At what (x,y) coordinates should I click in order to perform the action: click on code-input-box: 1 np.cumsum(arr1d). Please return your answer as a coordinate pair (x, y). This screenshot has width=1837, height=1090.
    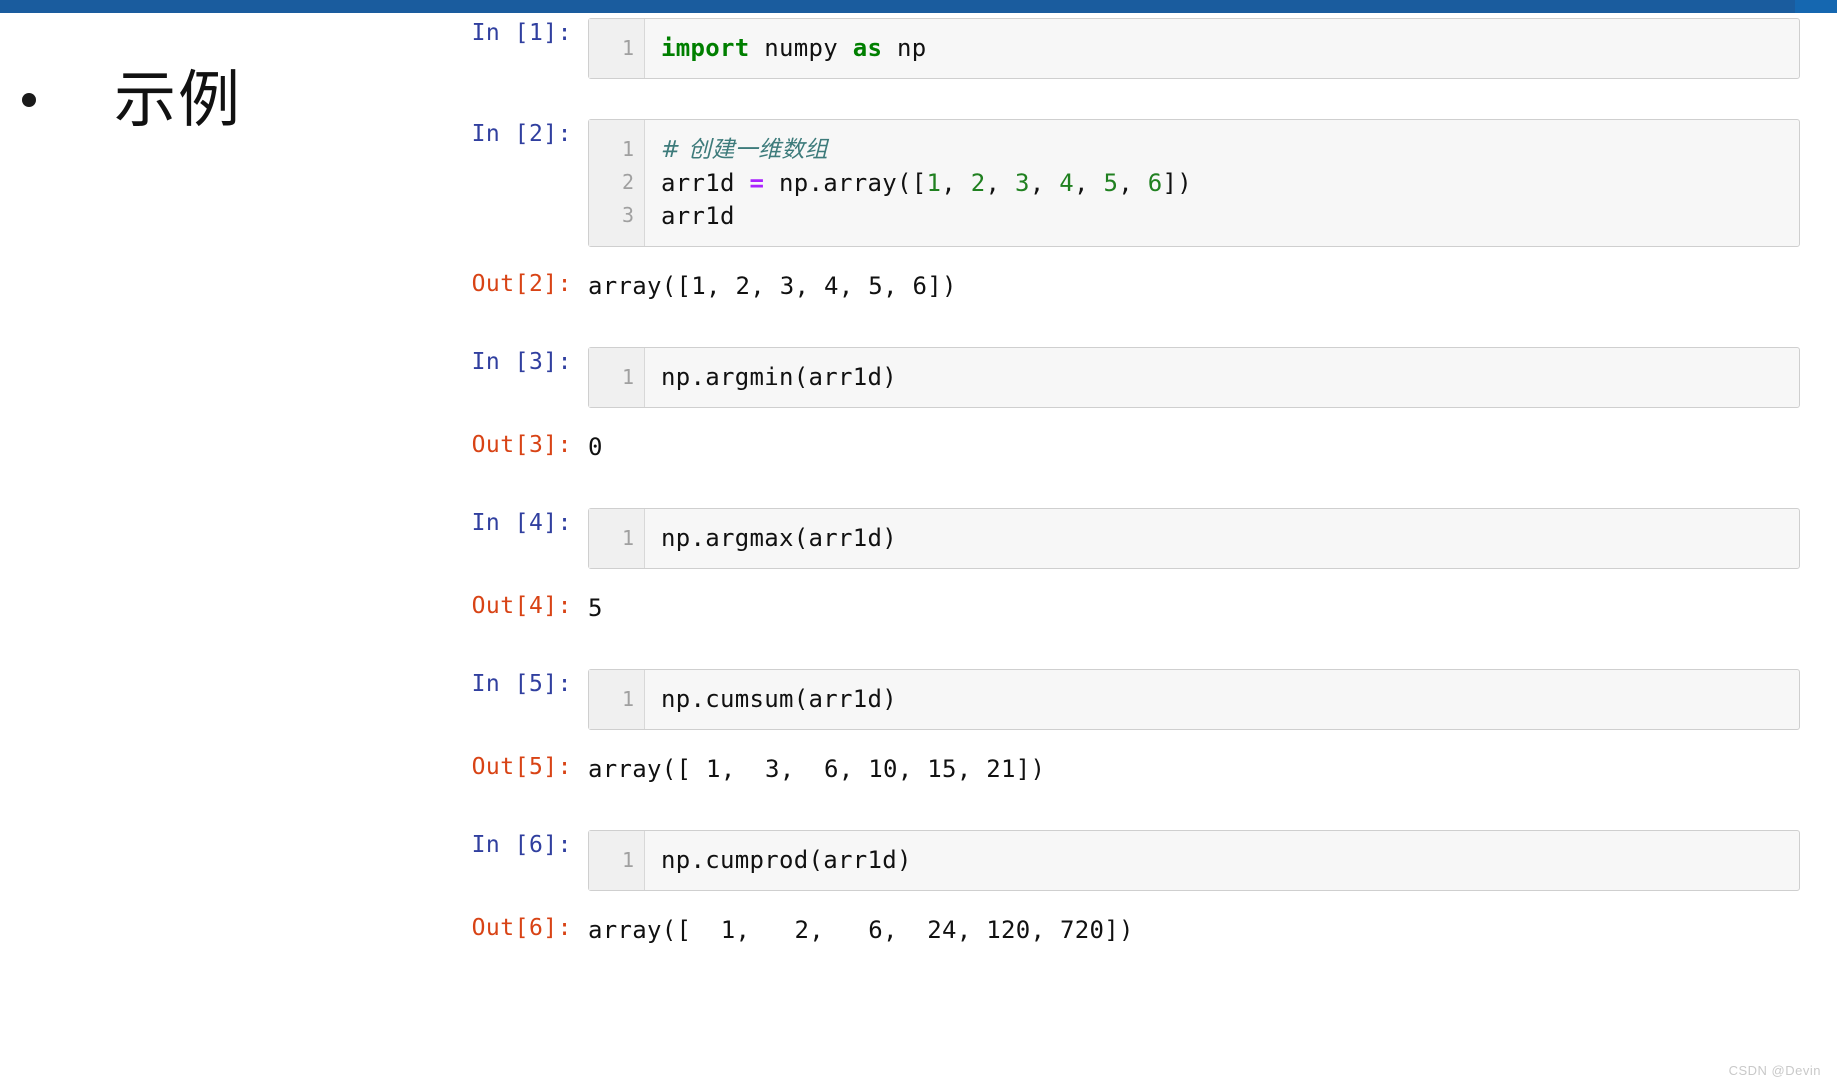
    Looking at the image, I should click on (1194, 699).